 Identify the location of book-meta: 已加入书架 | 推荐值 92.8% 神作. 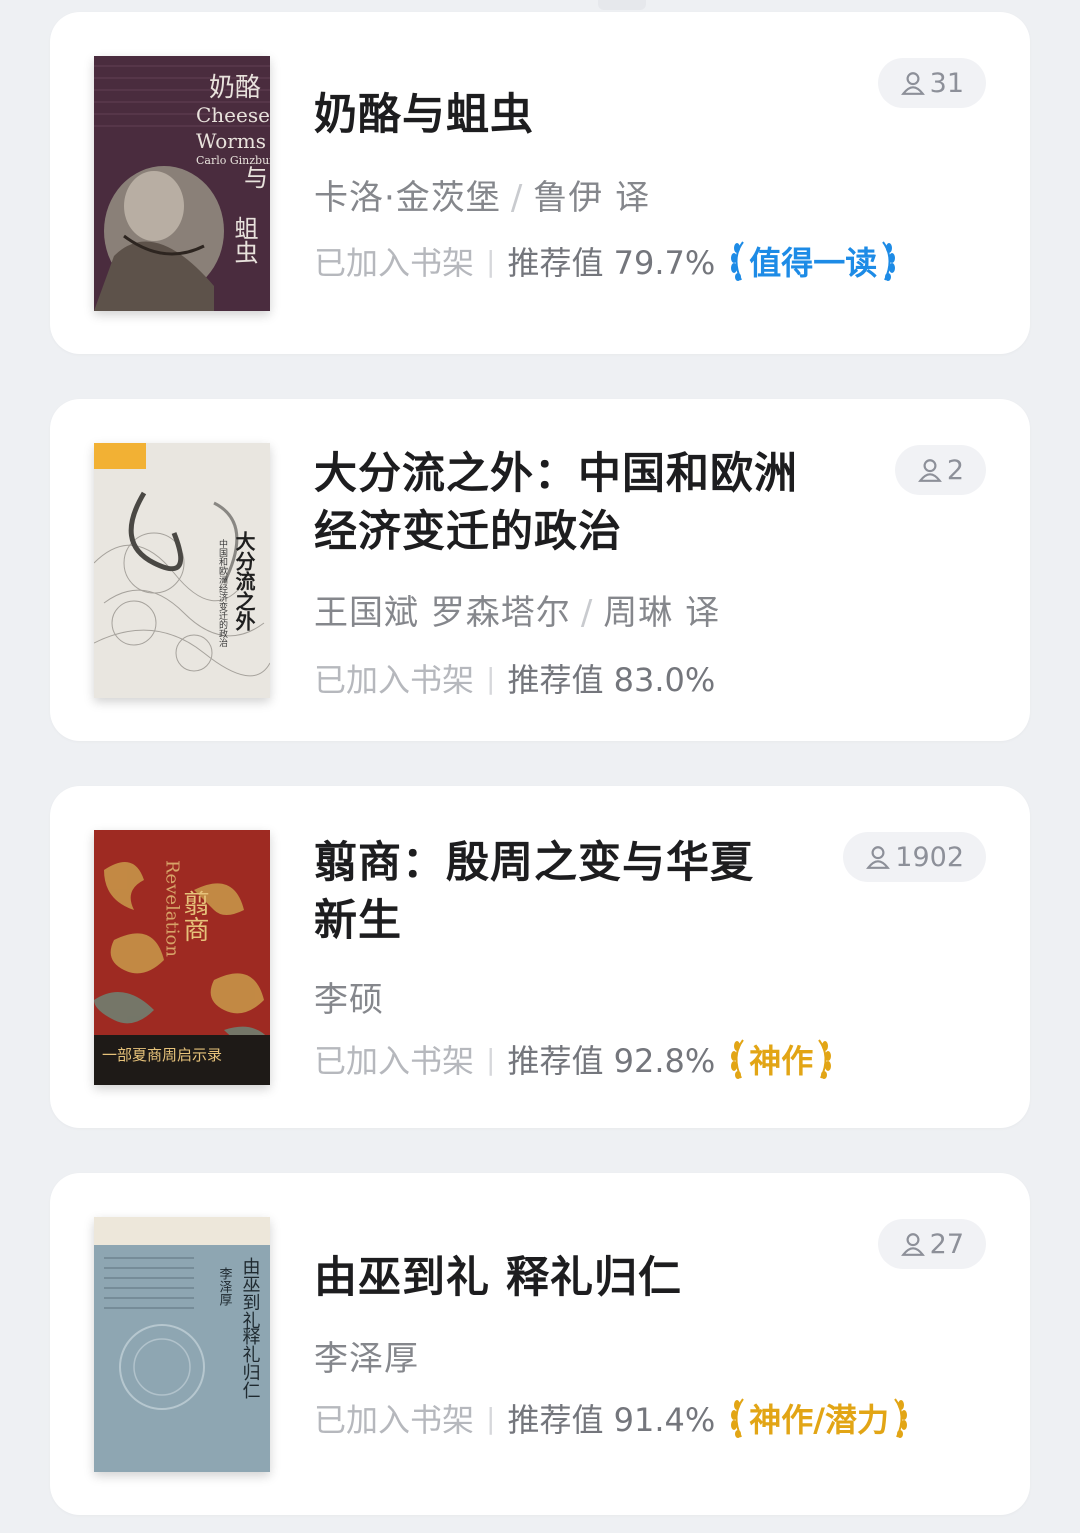
(574, 1059).